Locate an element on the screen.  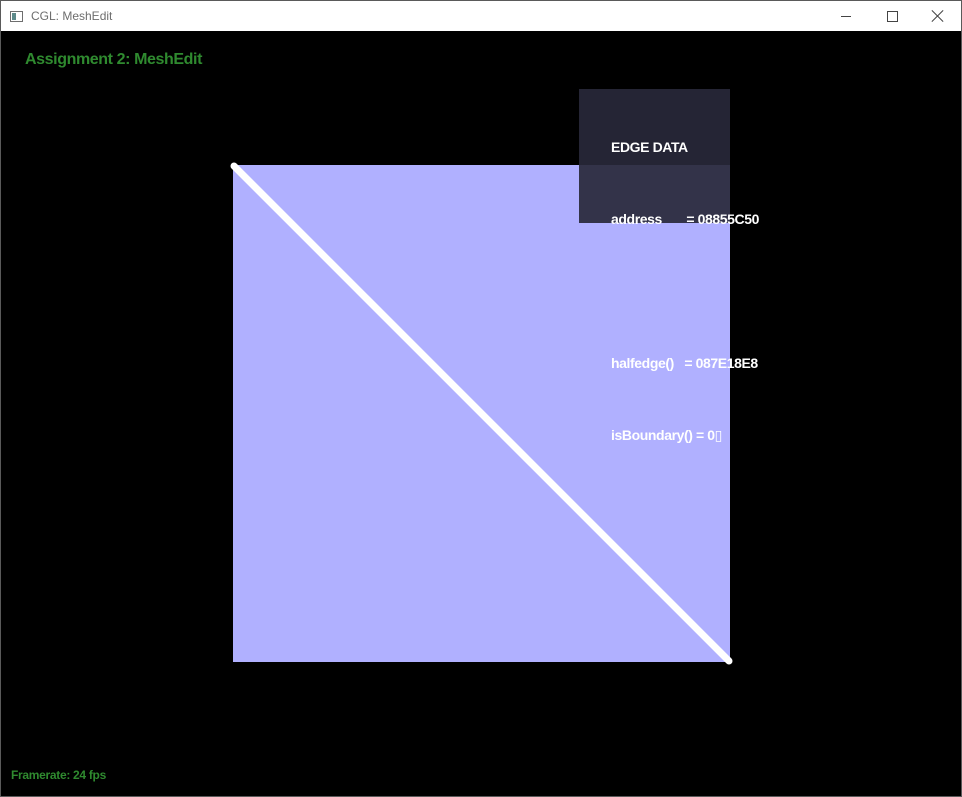
edge-is-boundary: isBoundary() = 0▯ is located at coordinates (666, 435).